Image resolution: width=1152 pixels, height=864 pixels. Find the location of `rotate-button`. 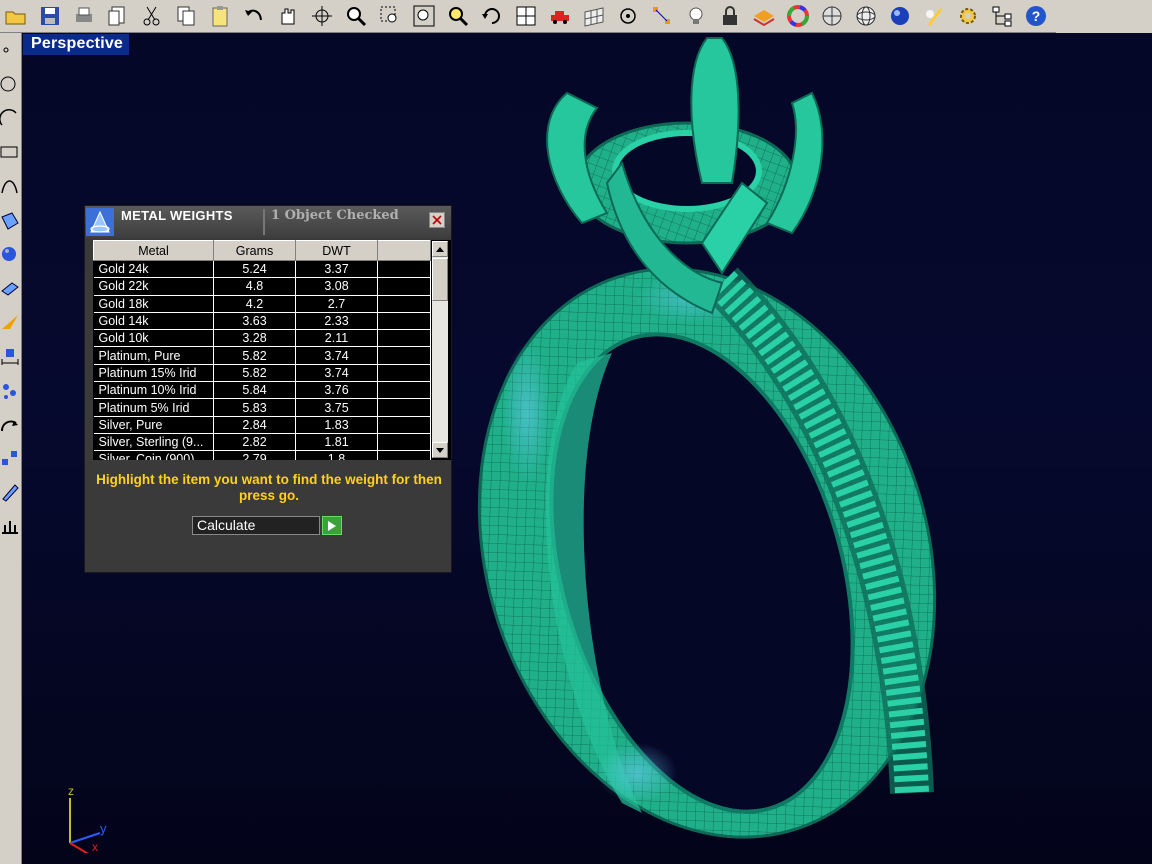

rotate-button is located at coordinates (492, 16).